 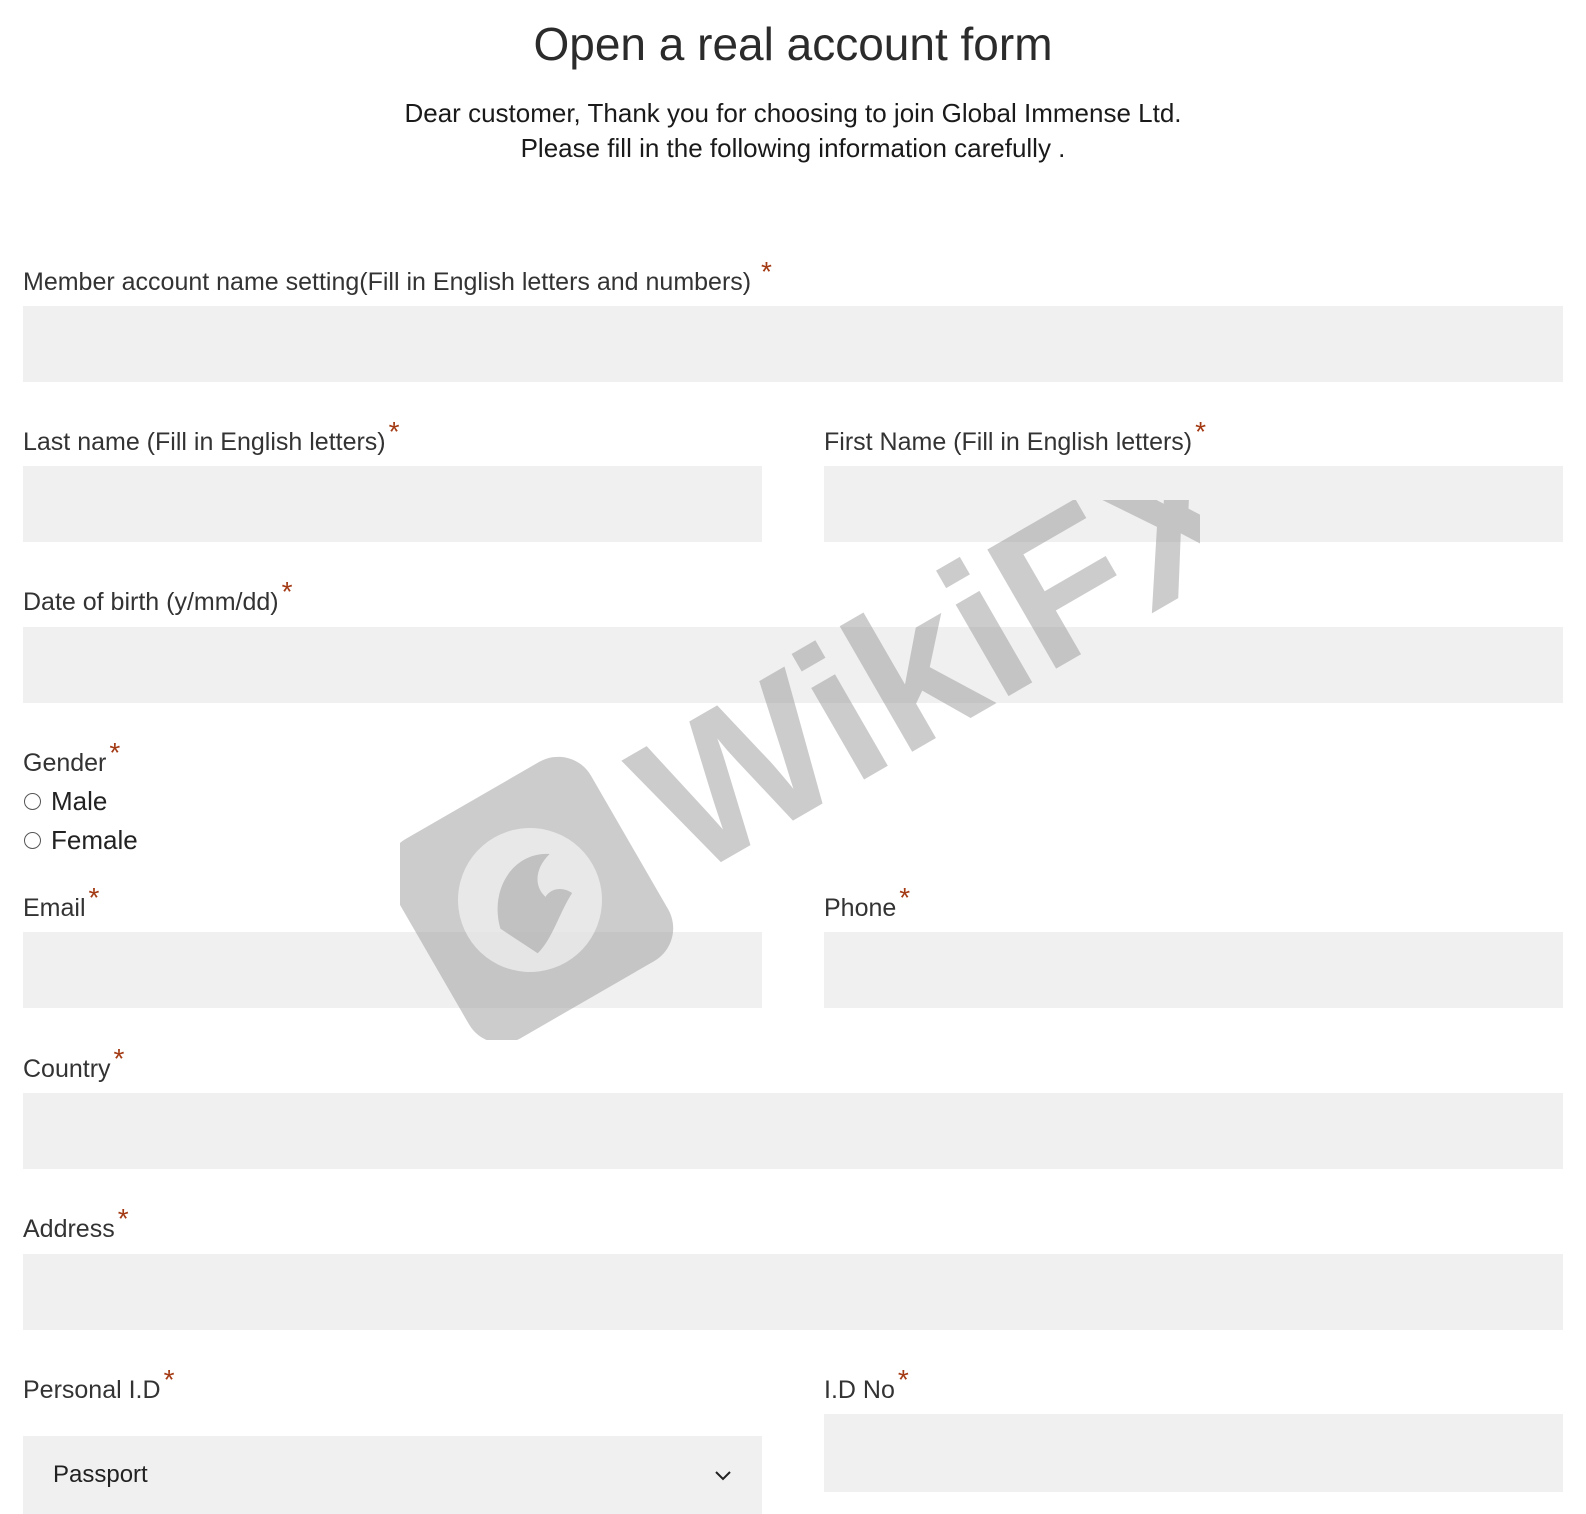 What do you see at coordinates (67, 1069) in the screenshot?
I see `country-label-text: Country` at bounding box center [67, 1069].